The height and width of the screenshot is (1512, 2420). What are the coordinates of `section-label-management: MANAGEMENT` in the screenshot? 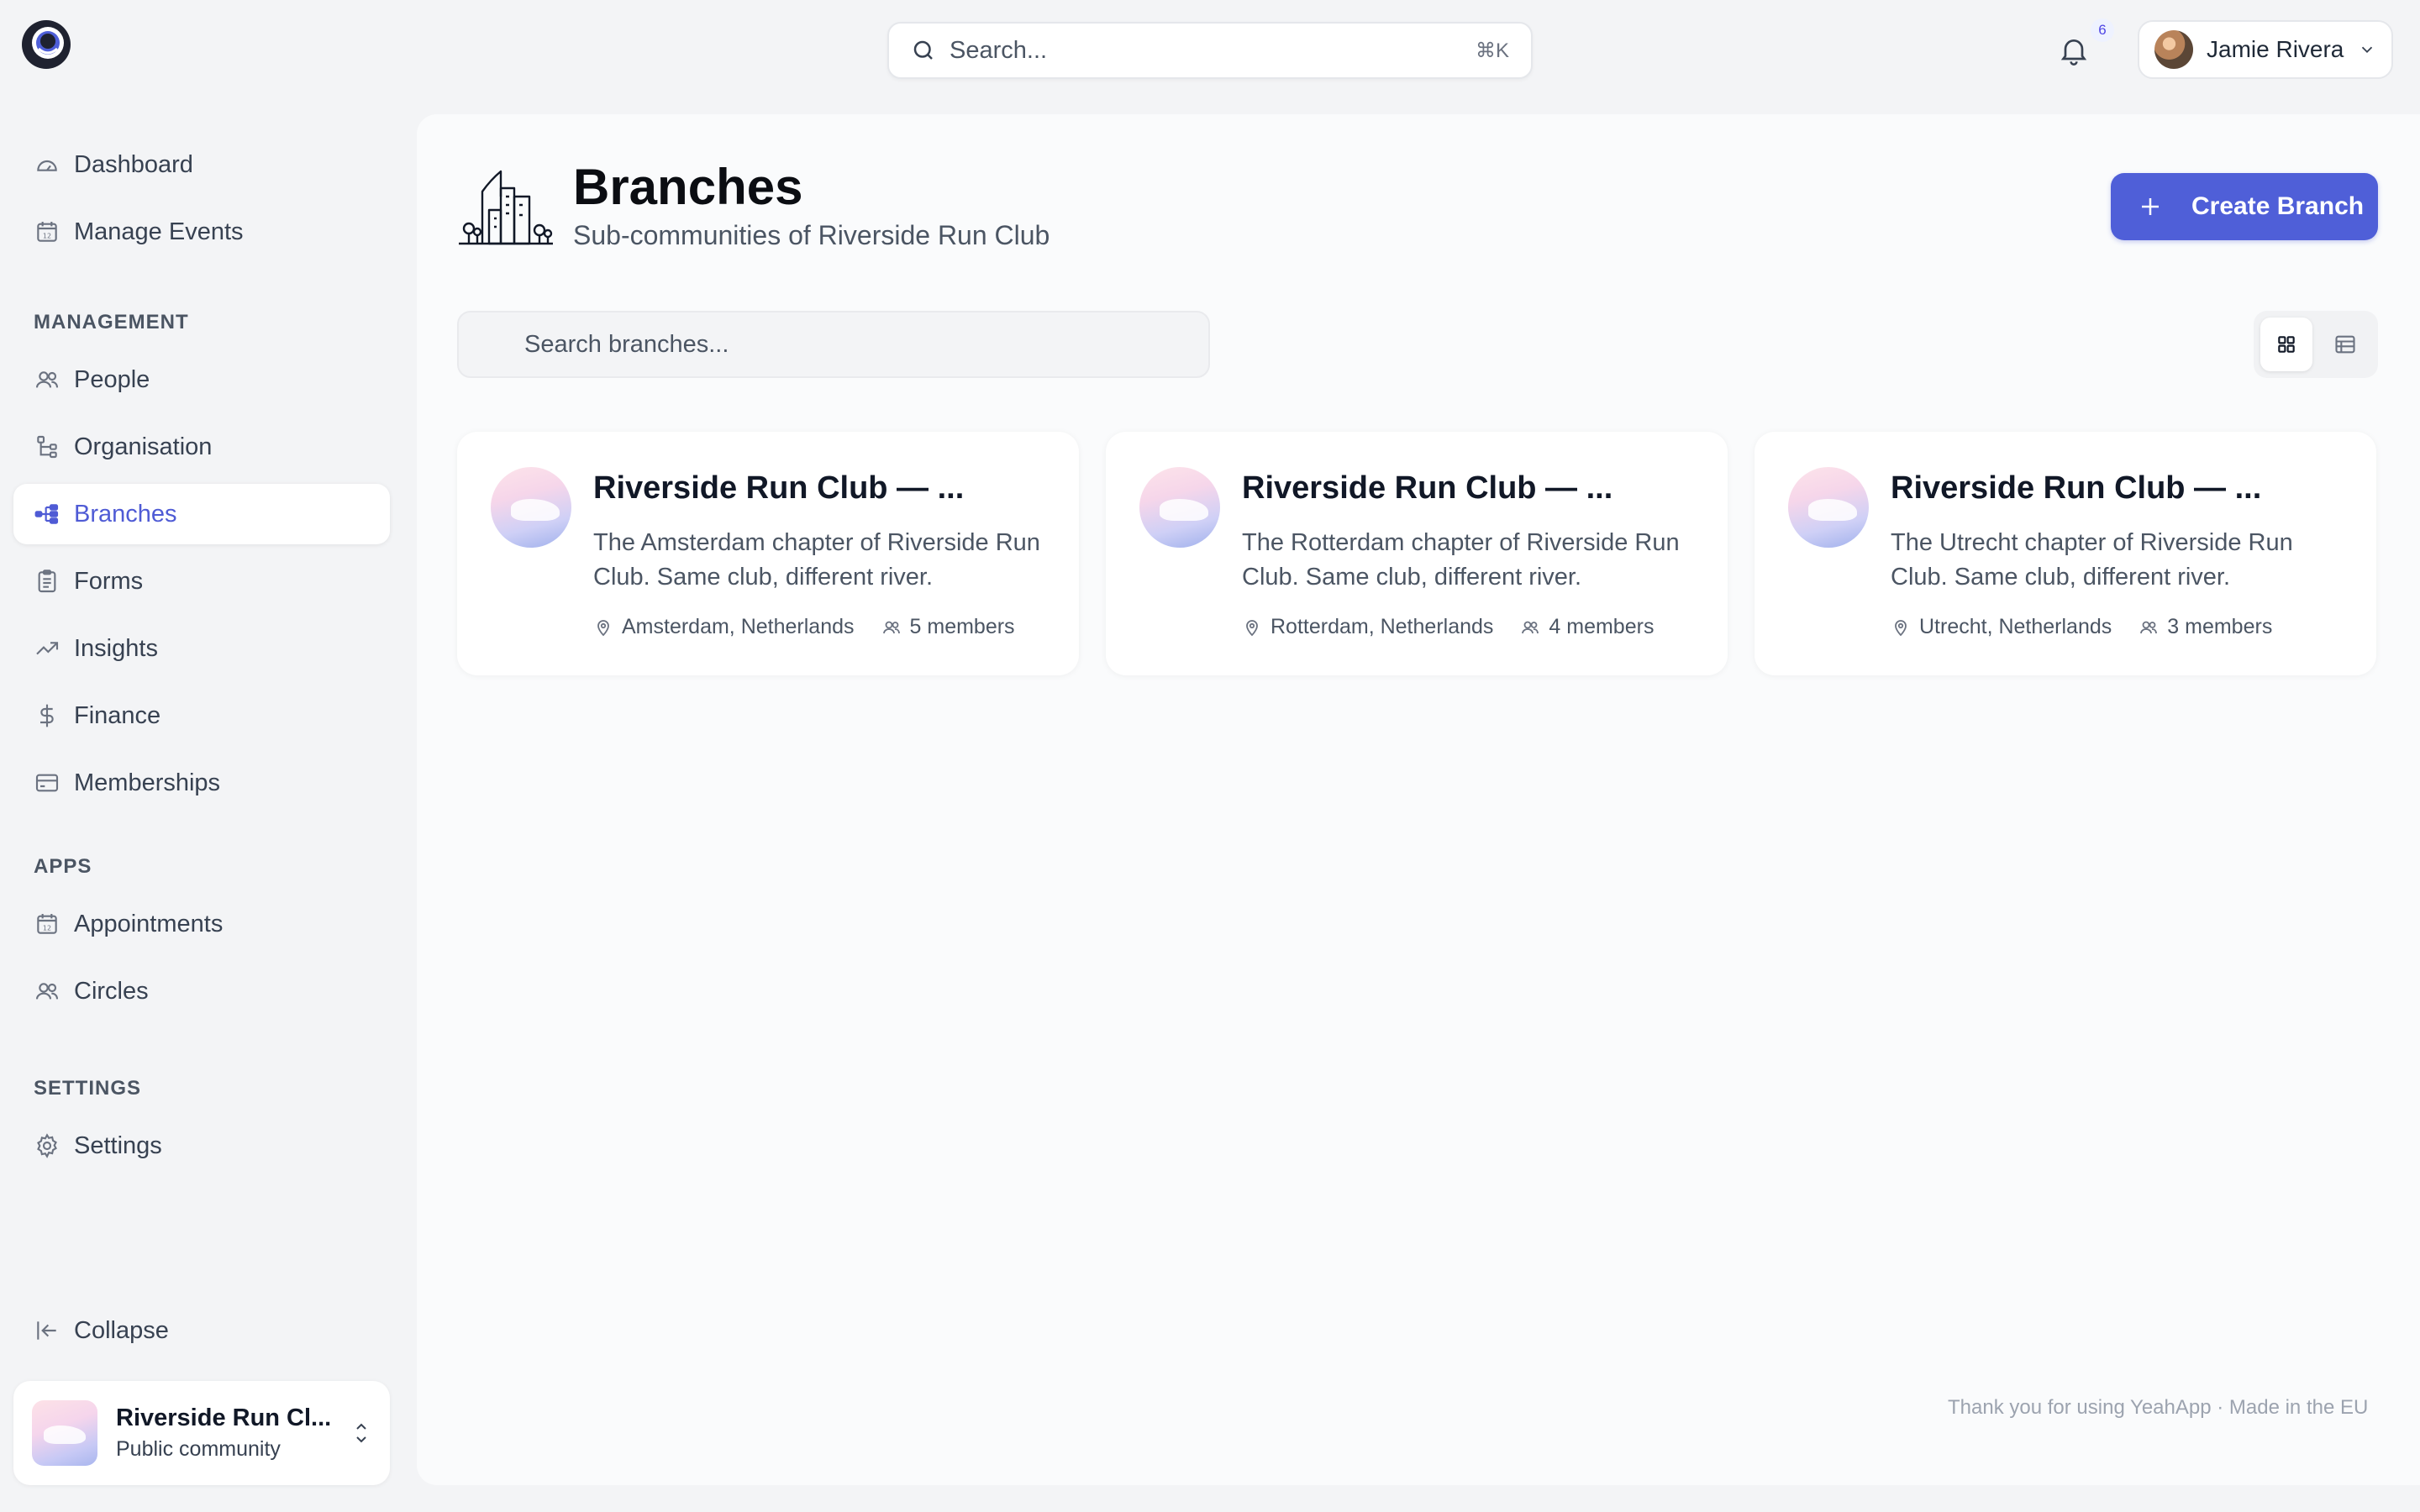 It's located at (112, 322).